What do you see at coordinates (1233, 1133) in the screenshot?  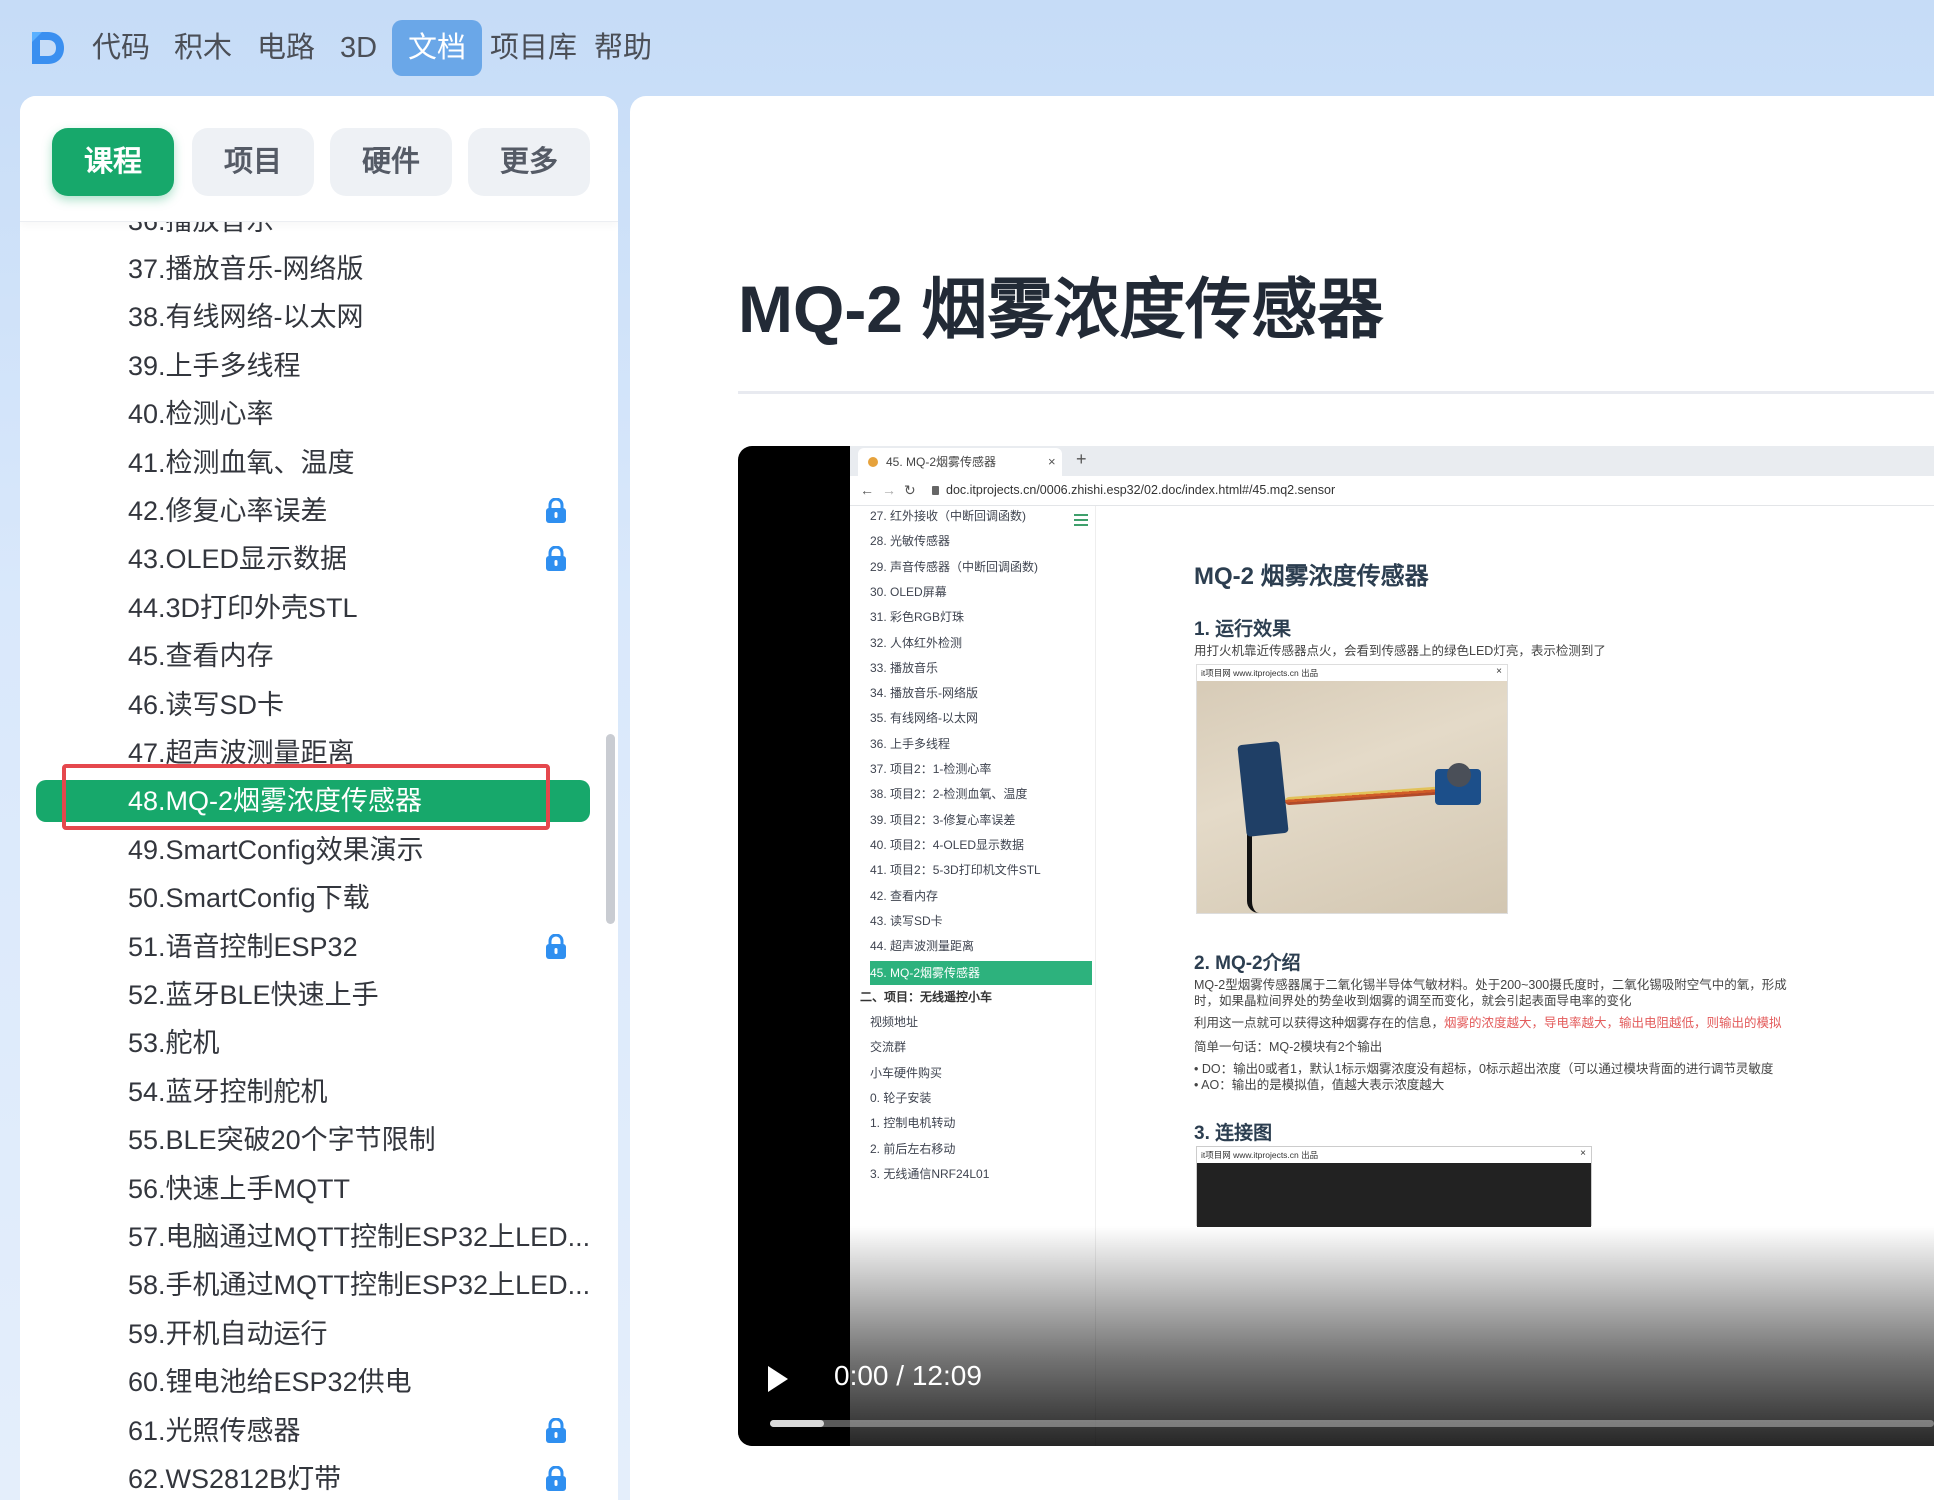 I see `frame-section-3-title: 3. 连接图` at bounding box center [1233, 1133].